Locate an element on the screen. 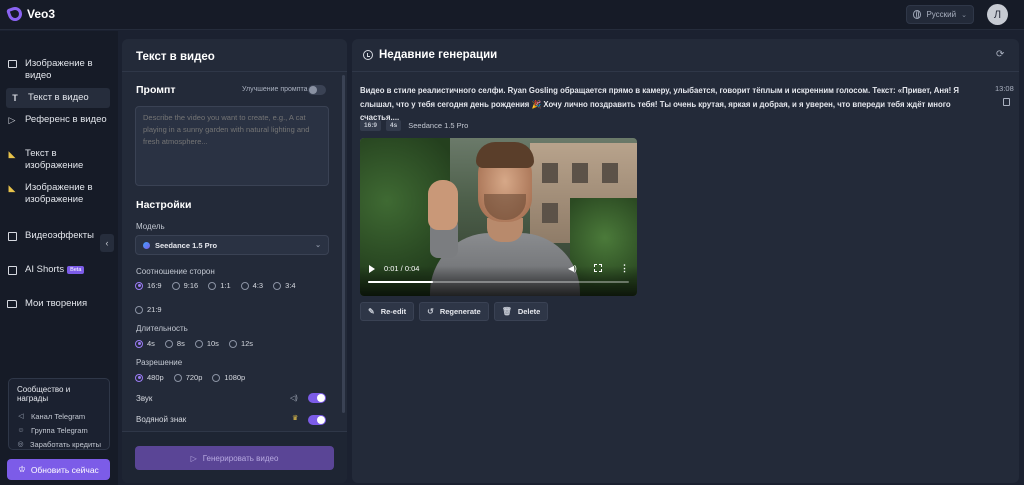  telegram-group-link: ☺ Группа Telegram is located at coordinates (59, 430).